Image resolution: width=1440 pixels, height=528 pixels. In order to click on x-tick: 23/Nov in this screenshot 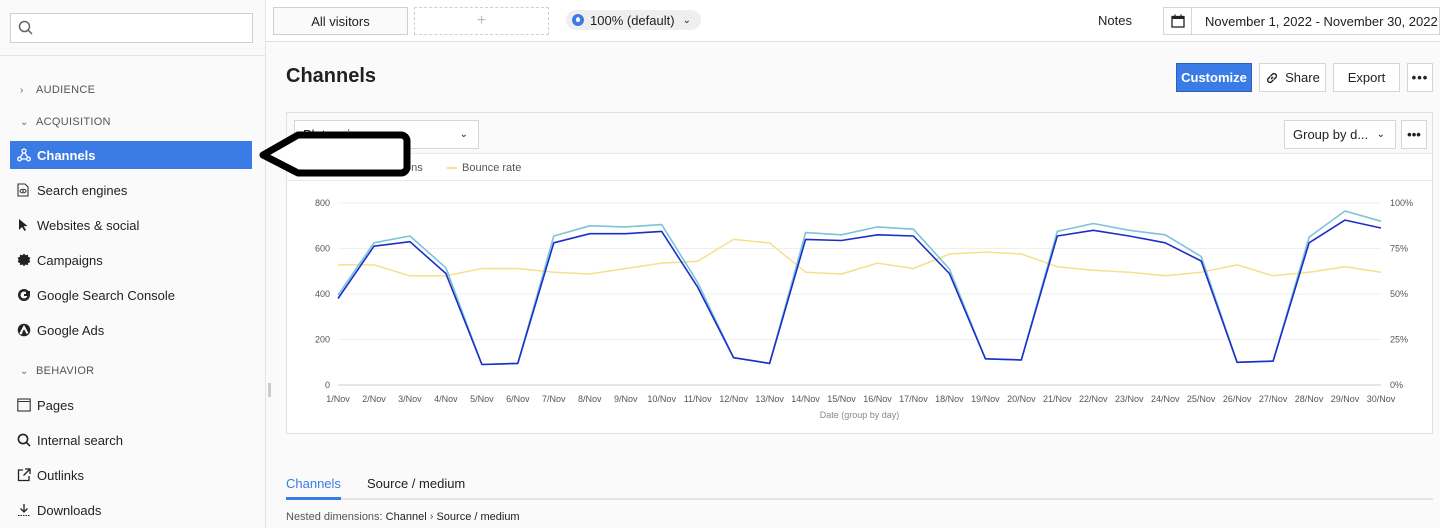, I will do `click(1129, 399)`.